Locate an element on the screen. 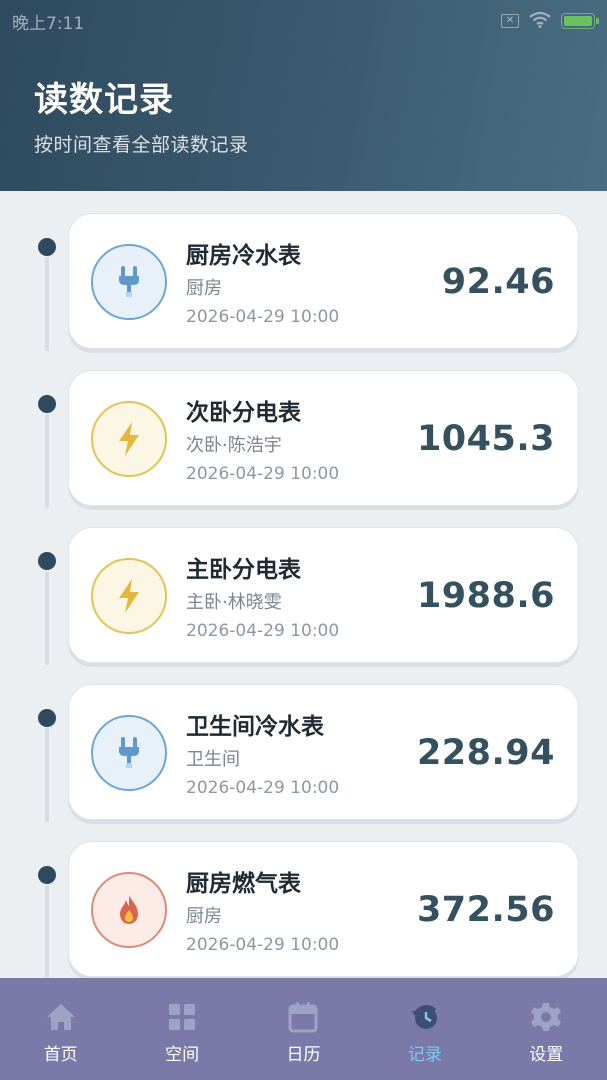 The image size is (607, 1080). nav-item-calendar: 日历 is located at coordinates (303, 1029).